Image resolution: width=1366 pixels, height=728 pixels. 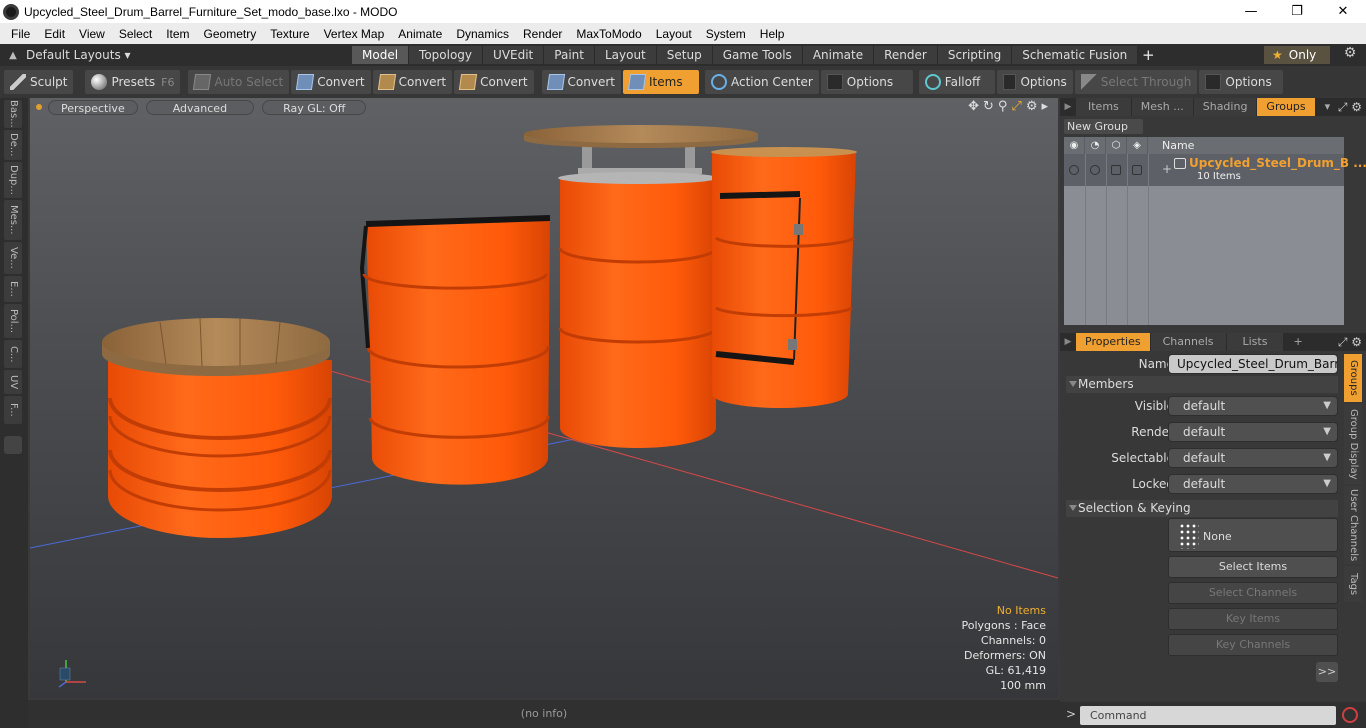 What do you see at coordinates (1095, 170) in the screenshot?
I see `group-render-toggle` at bounding box center [1095, 170].